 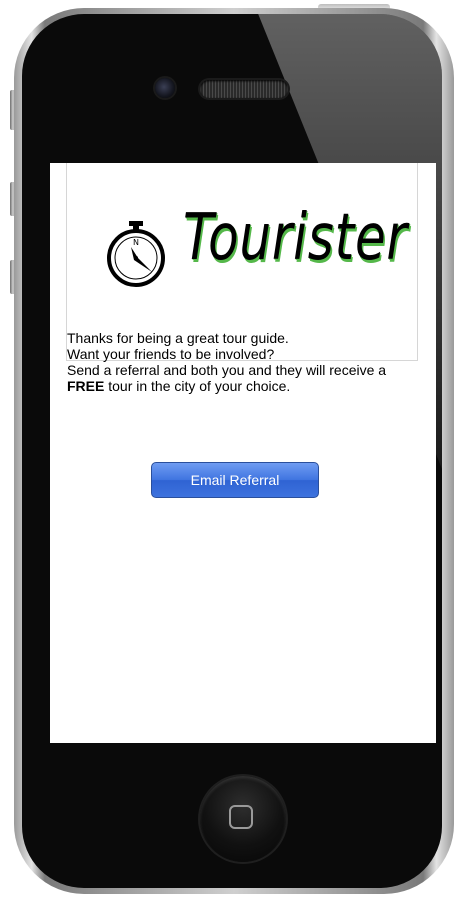 What do you see at coordinates (197, 386) in the screenshot?
I see `message-line-4-rest: tour in the city of your choice.` at bounding box center [197, 386].